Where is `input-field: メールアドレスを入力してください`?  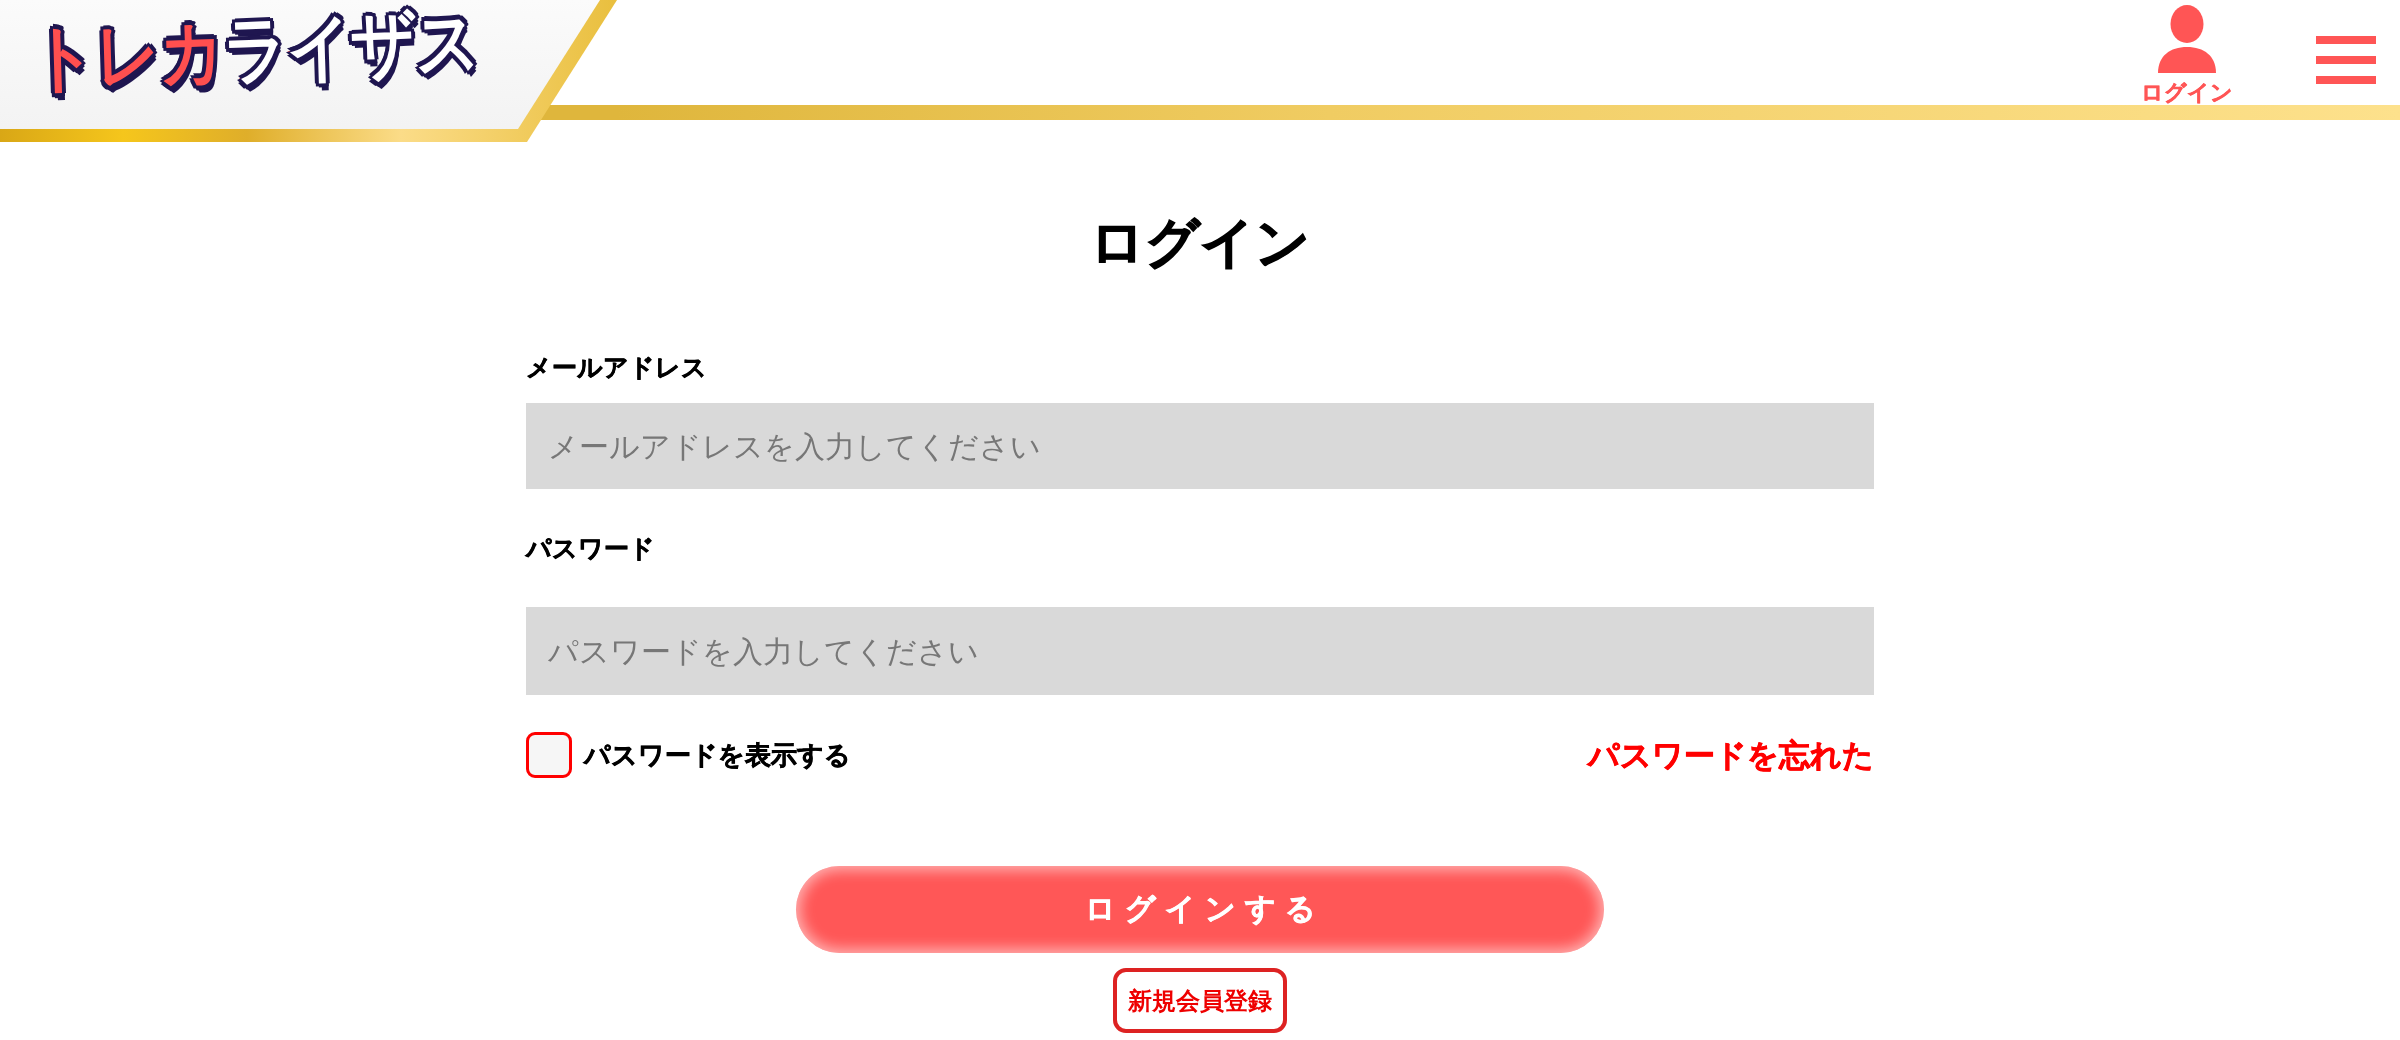 input-field: メールアドレスを入力してください is located at coordinates (1200, 446).